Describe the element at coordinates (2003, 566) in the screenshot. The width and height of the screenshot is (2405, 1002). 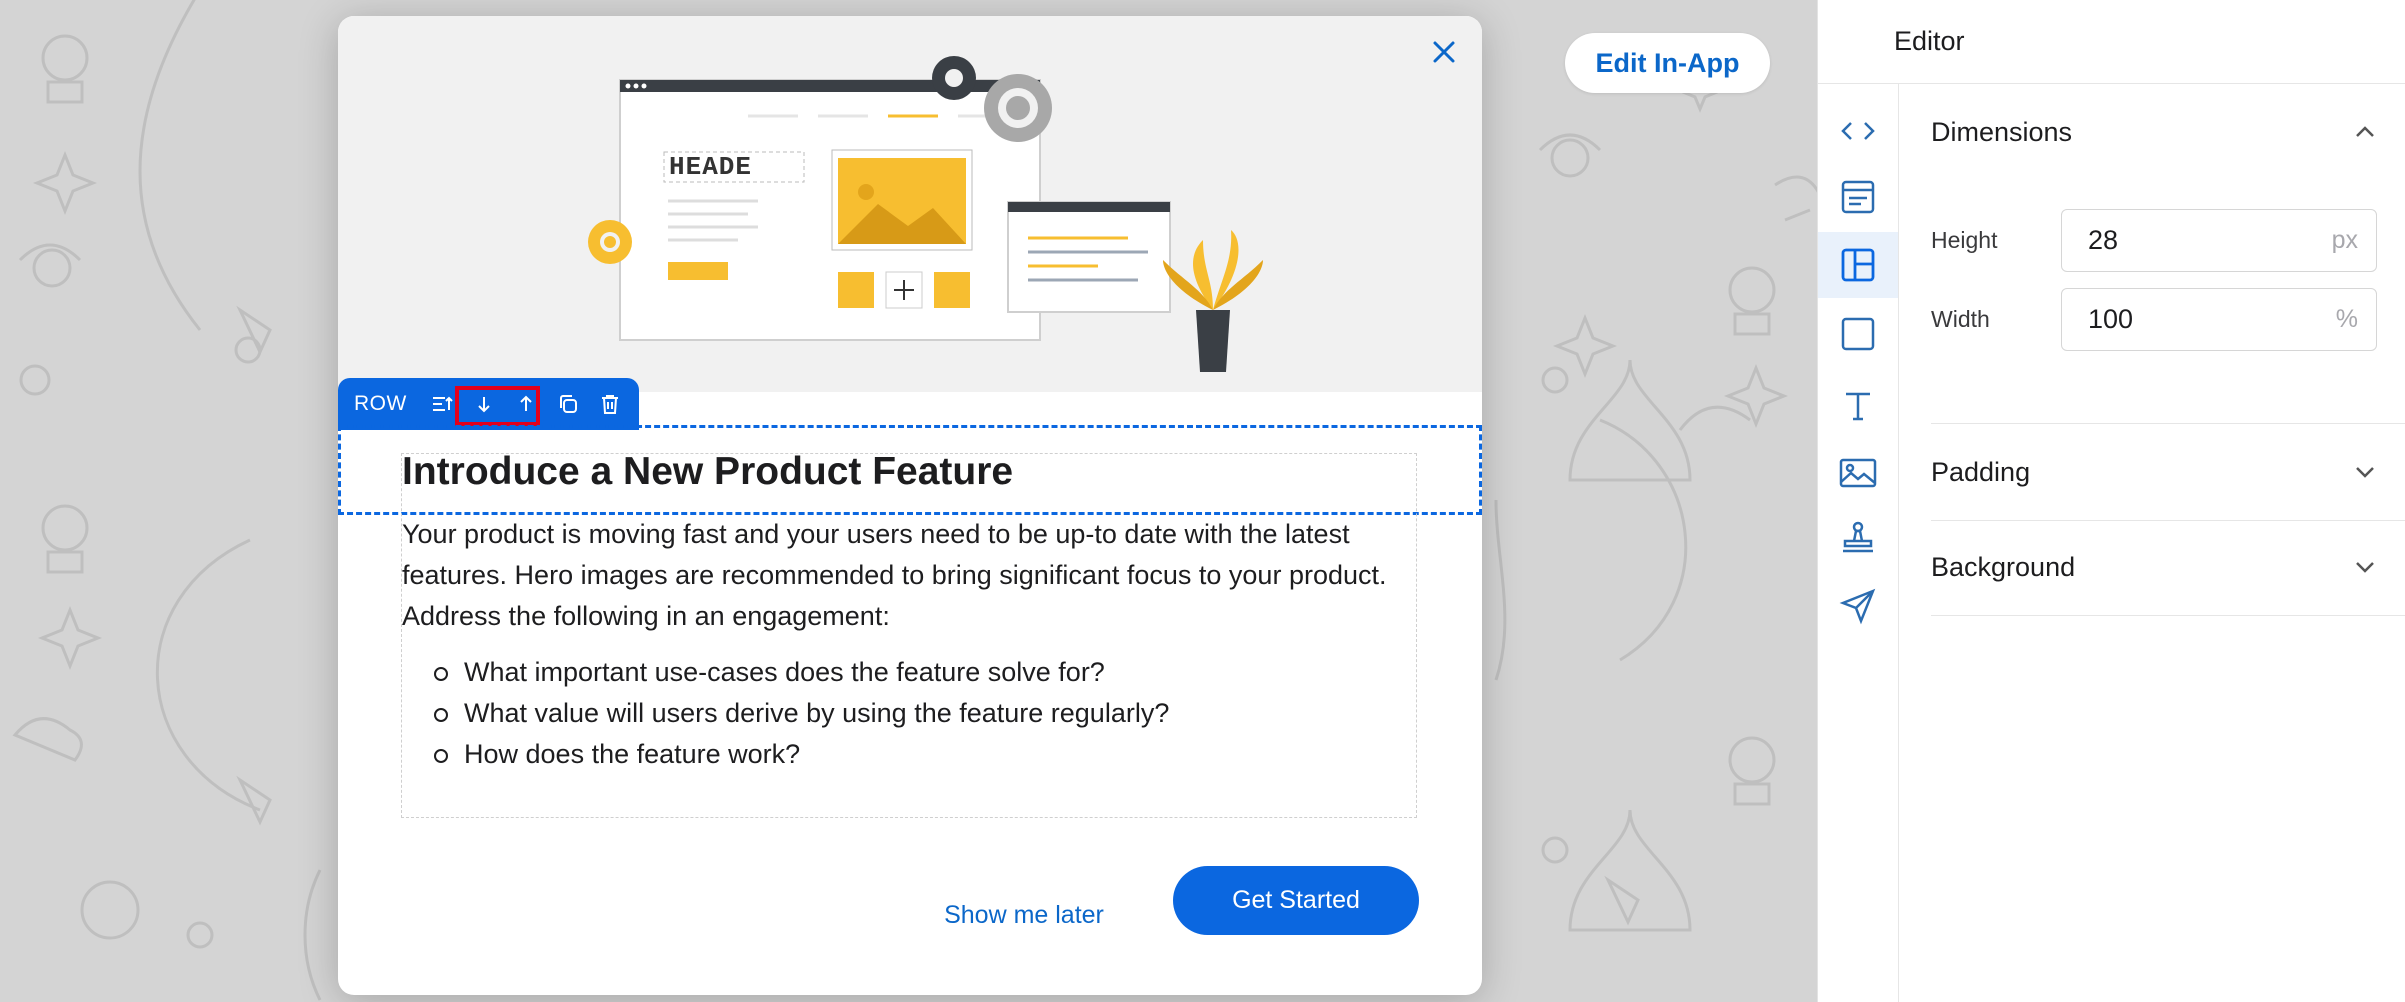
I see `background-title: Background` at that location.